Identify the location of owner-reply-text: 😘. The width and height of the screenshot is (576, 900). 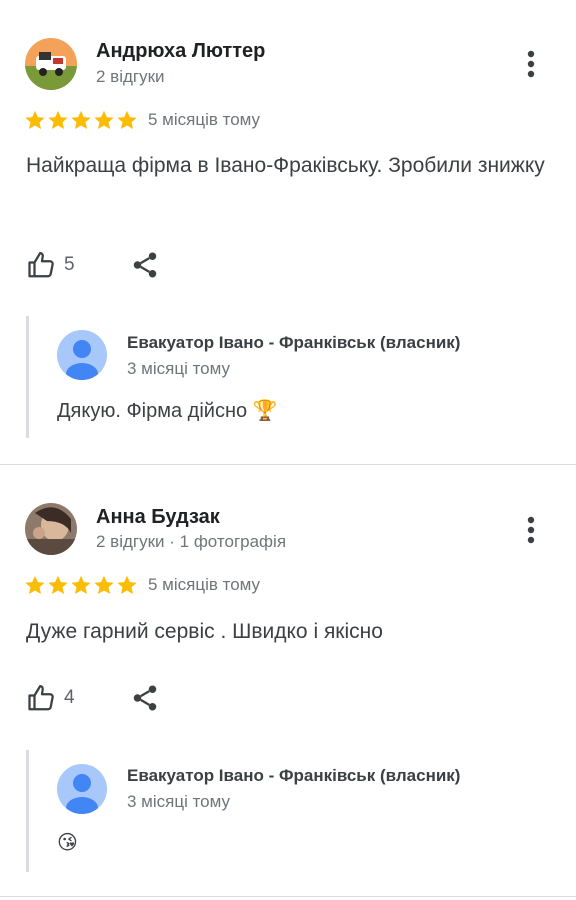
(67, 842).